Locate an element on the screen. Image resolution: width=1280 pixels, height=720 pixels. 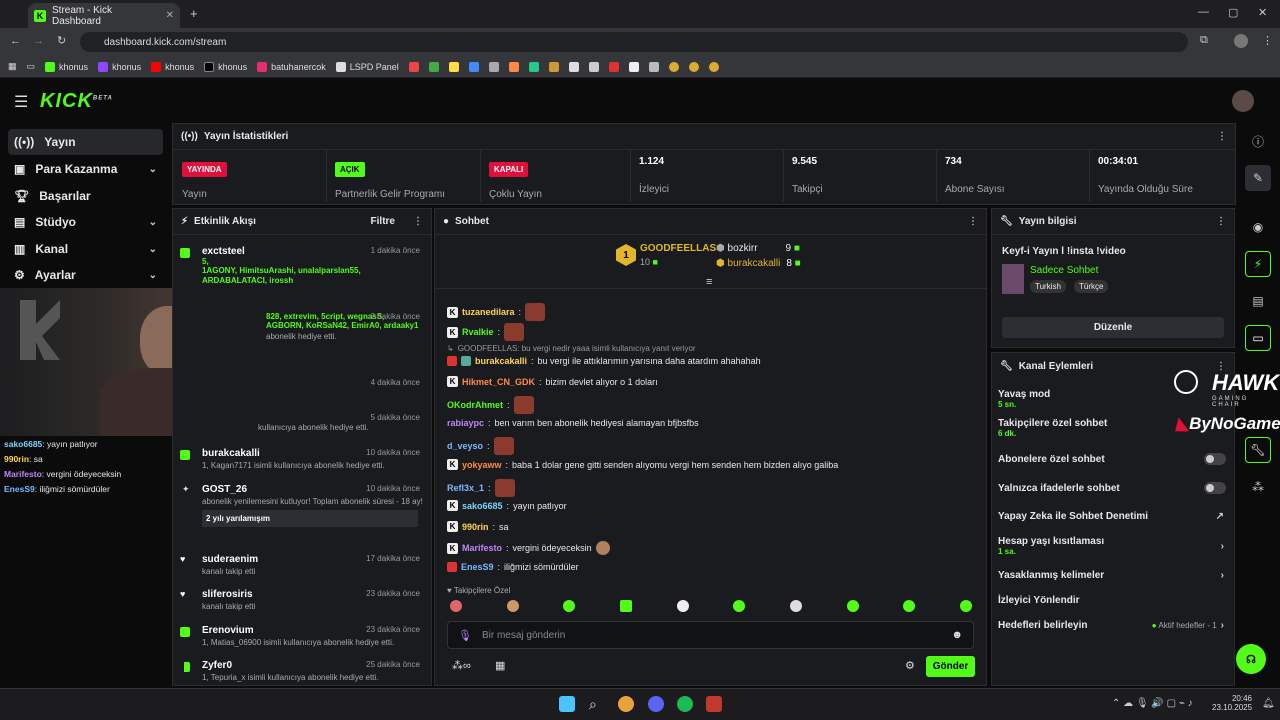
clock: 20:46 23.10.2025 is located at coordinates (1232, 703).